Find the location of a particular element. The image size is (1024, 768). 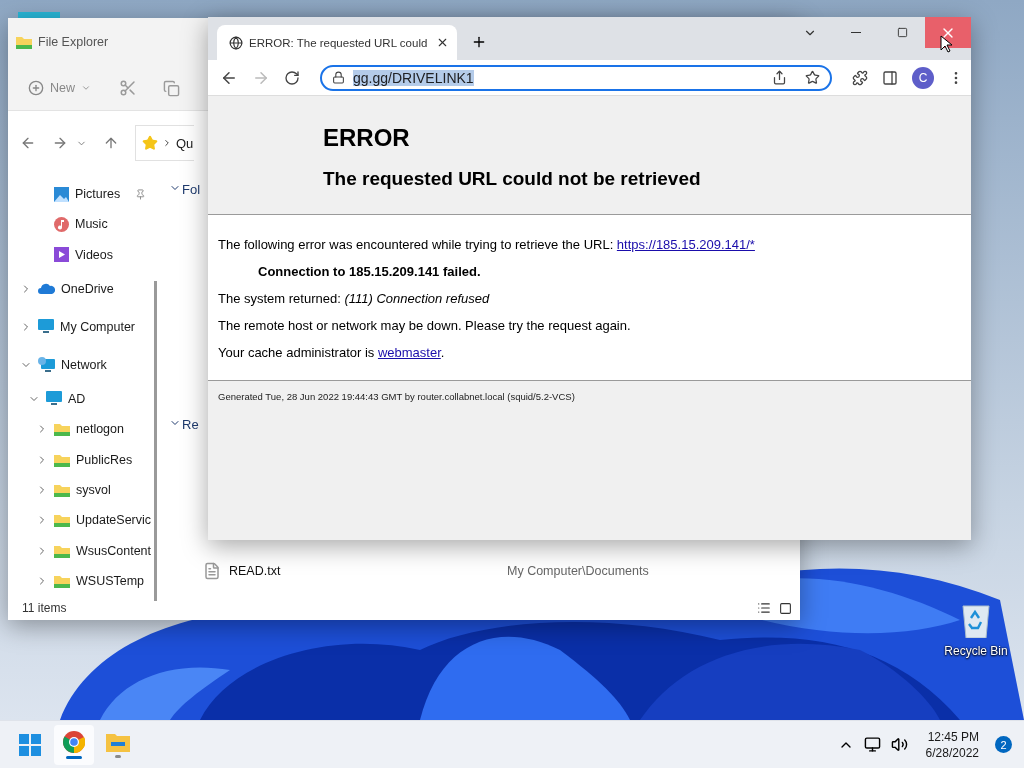

music-icon is located at coordinates (61, 224).